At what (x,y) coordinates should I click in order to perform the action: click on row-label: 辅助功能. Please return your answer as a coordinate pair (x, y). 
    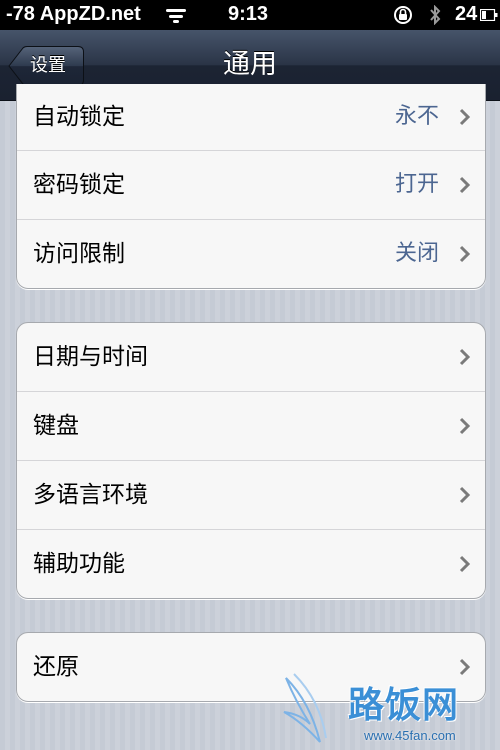
    Looking at the image, I should click on (79, 564).